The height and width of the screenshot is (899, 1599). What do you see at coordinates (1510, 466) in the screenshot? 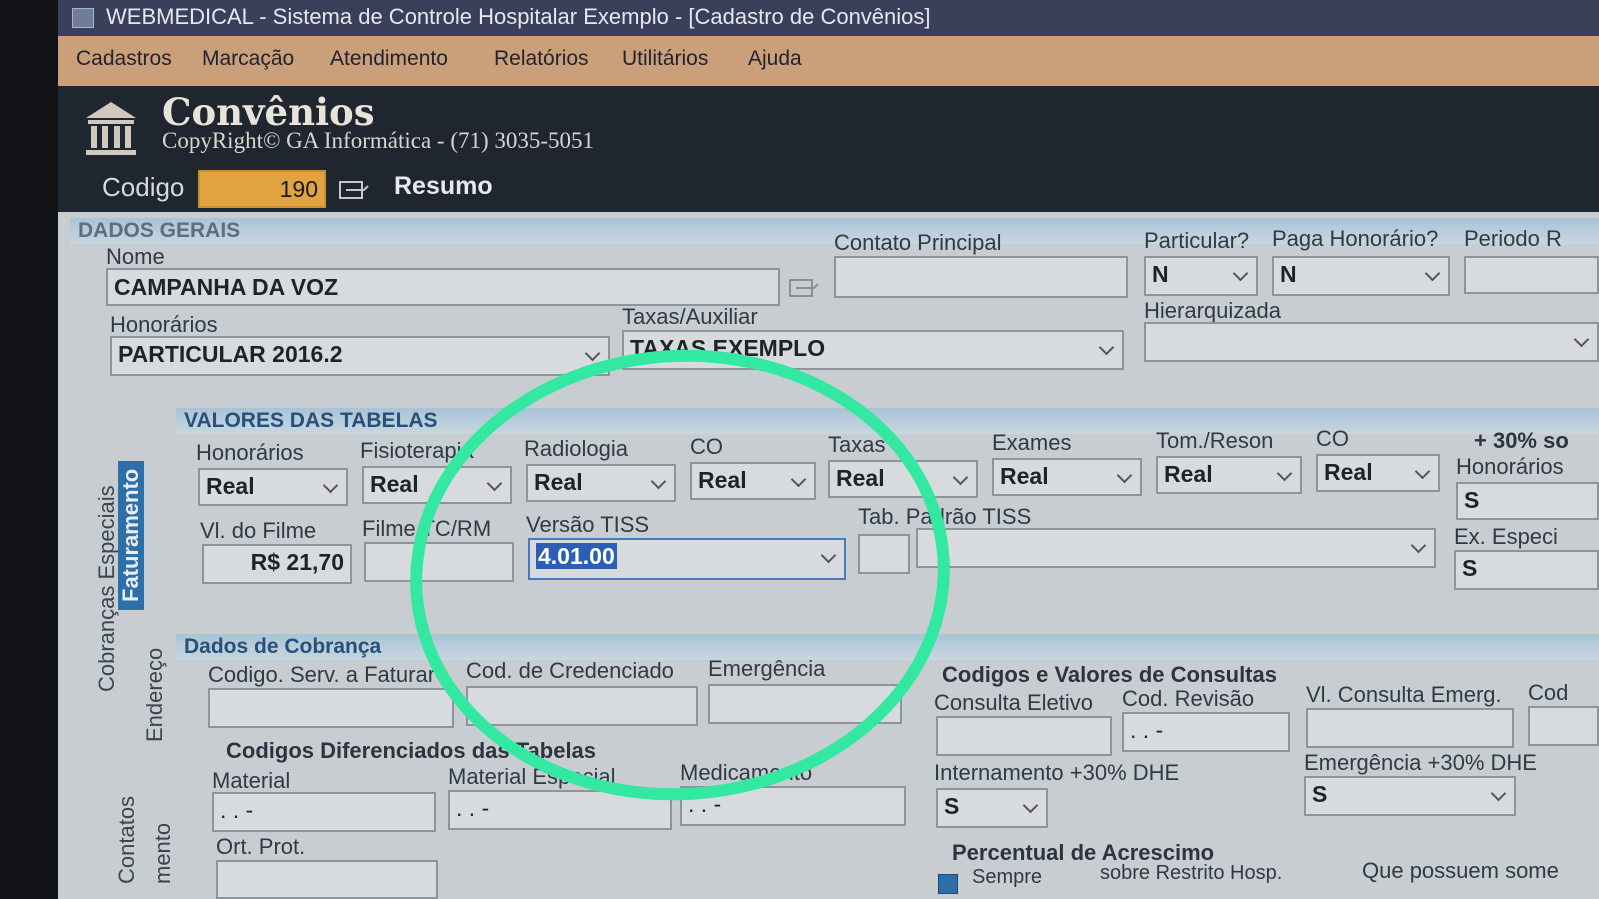
I see `honorarios-30-label: Honorários` at bounding box center [1510, 466].